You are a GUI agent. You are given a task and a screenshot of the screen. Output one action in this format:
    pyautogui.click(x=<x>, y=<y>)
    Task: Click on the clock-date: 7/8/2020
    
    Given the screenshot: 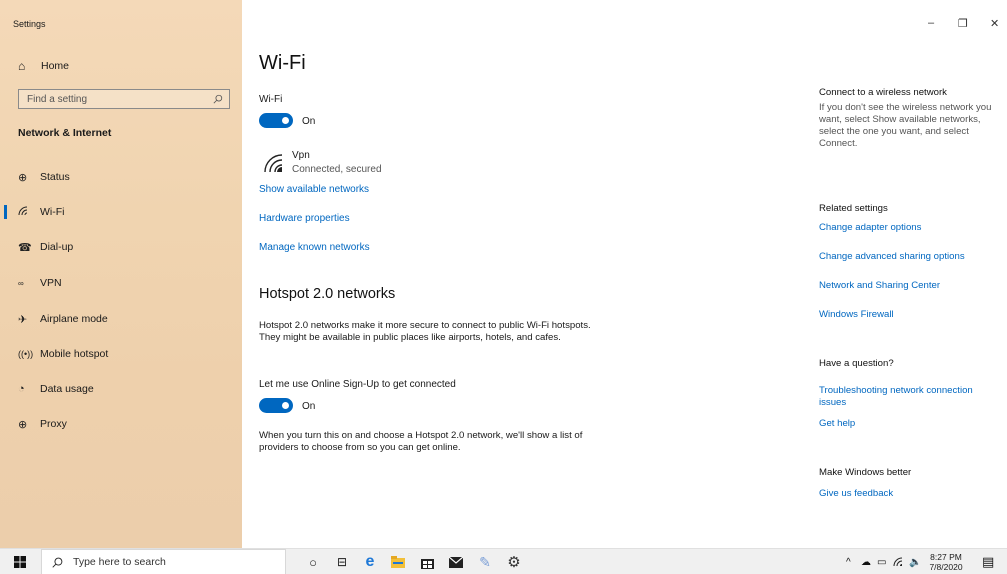 What is the action you would take?
    pyautogui.click(x=946, y=567)
    